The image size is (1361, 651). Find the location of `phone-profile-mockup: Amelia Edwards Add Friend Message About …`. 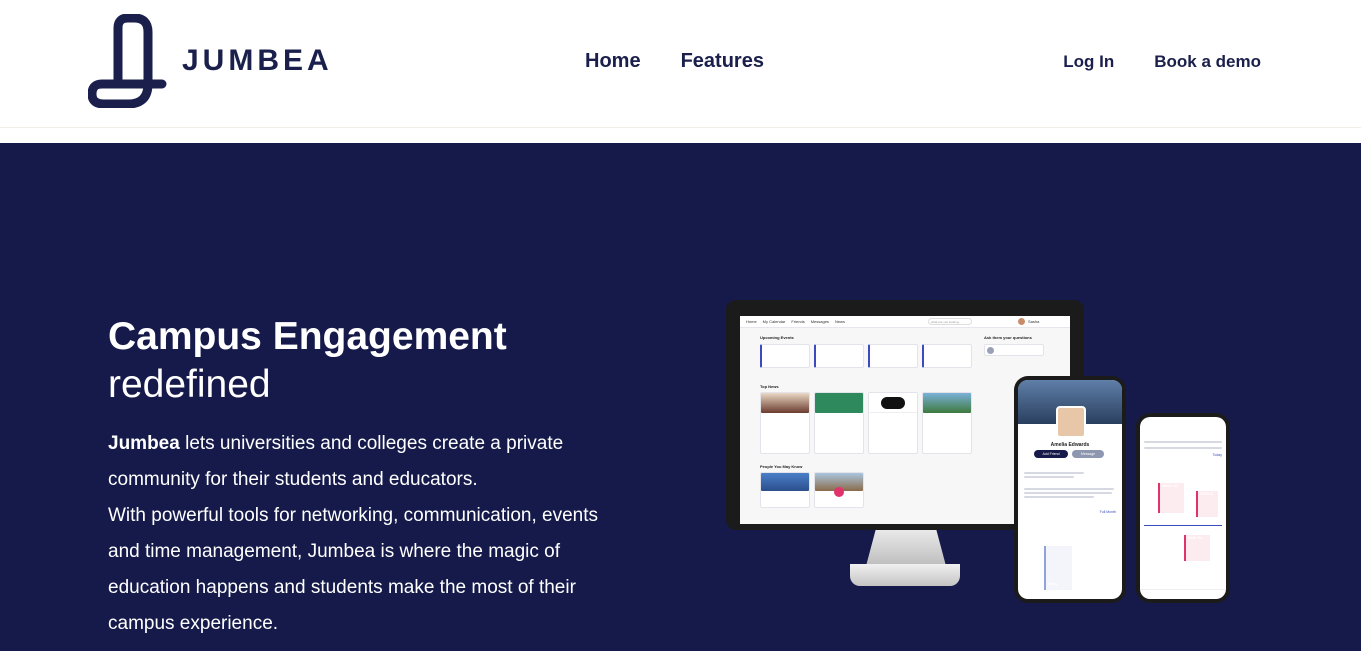

phone-profile-mockup: Amelia Edwards Add Friend Message About … is located at coordinates (1070, 489).